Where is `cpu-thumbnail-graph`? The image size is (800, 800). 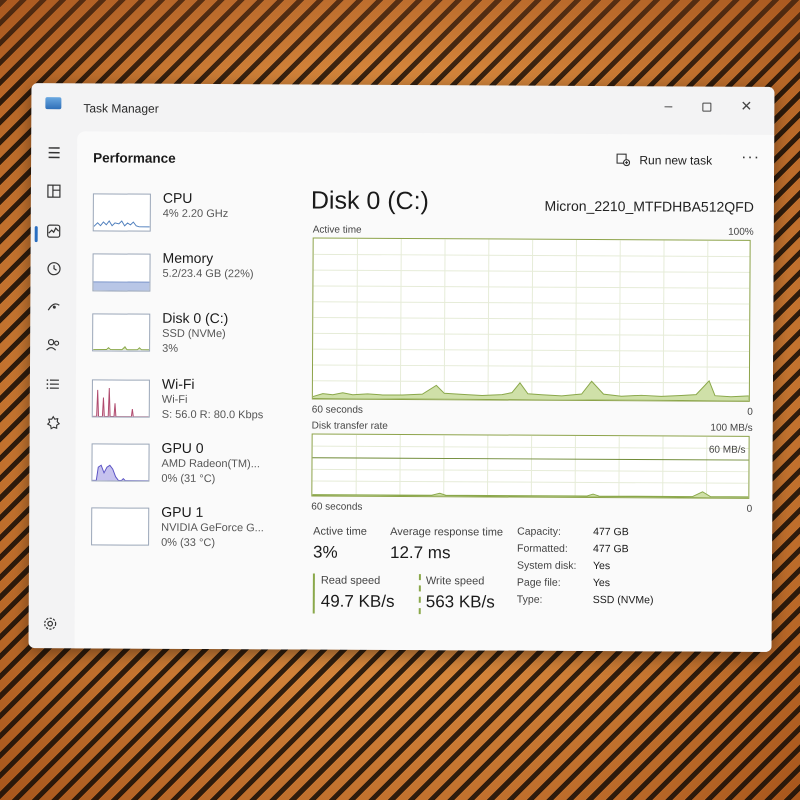
cpu-thumbnail-graph is located at coordinates (121, 212).